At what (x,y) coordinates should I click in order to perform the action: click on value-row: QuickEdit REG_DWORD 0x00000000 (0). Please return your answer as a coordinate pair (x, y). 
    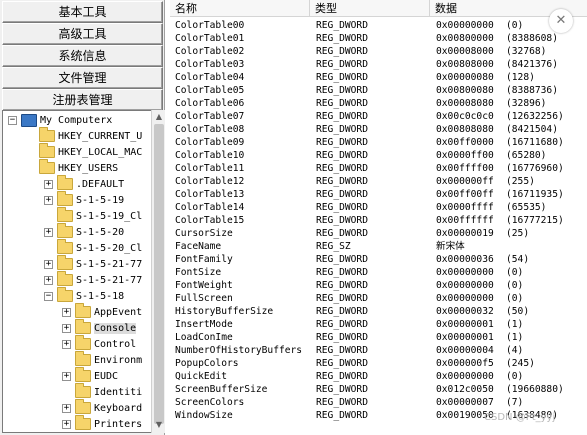
    Looking at the image, I should click on (378, 376).